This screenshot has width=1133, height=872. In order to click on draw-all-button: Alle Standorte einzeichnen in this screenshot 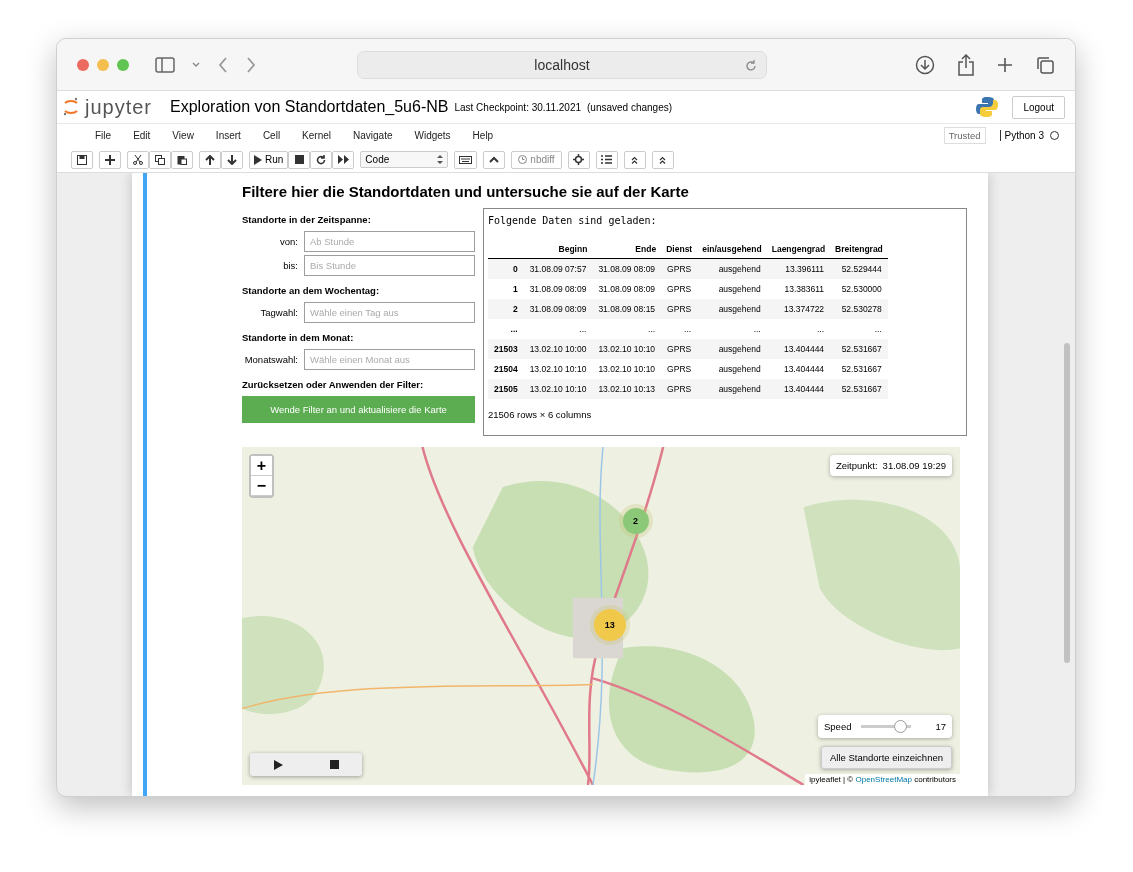, I will do `click(886, 757)`.